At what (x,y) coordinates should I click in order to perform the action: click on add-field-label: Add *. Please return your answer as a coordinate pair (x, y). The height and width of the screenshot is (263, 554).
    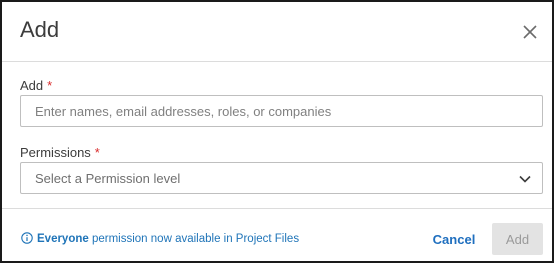
    Looking at the image, I should click on (36, 85).